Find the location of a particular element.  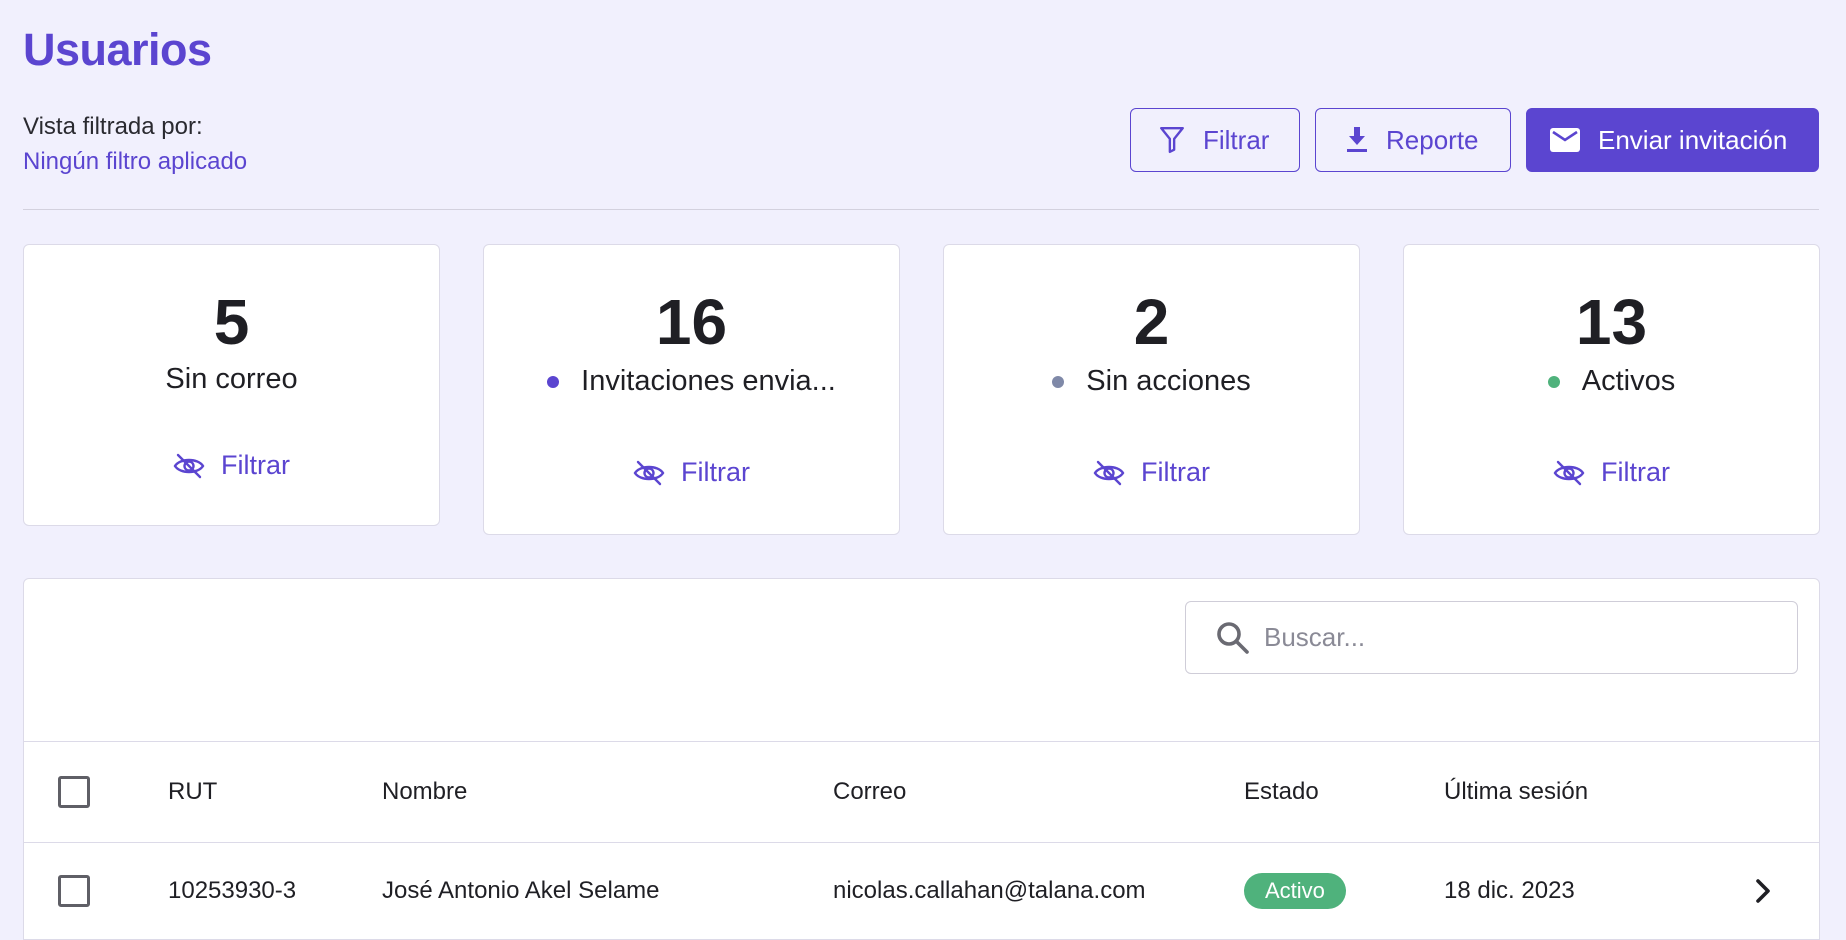

row-checkbox is located at coordinates (74, 891).